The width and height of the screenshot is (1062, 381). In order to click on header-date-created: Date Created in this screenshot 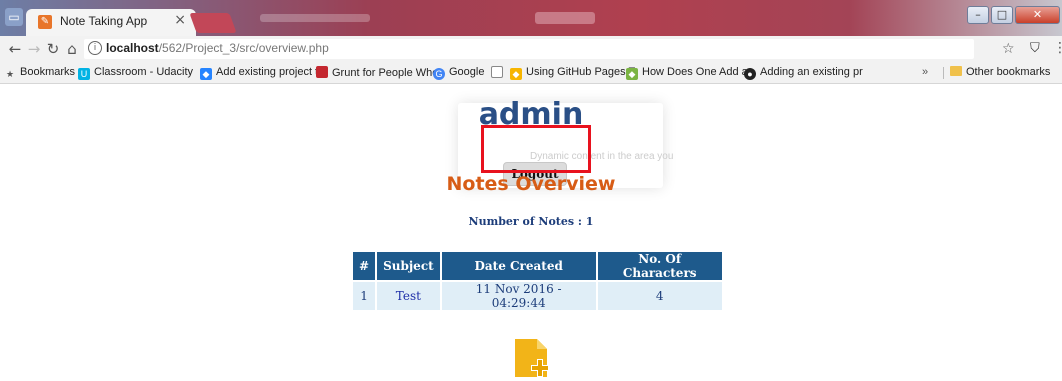, I will do `click(518, 266)`.